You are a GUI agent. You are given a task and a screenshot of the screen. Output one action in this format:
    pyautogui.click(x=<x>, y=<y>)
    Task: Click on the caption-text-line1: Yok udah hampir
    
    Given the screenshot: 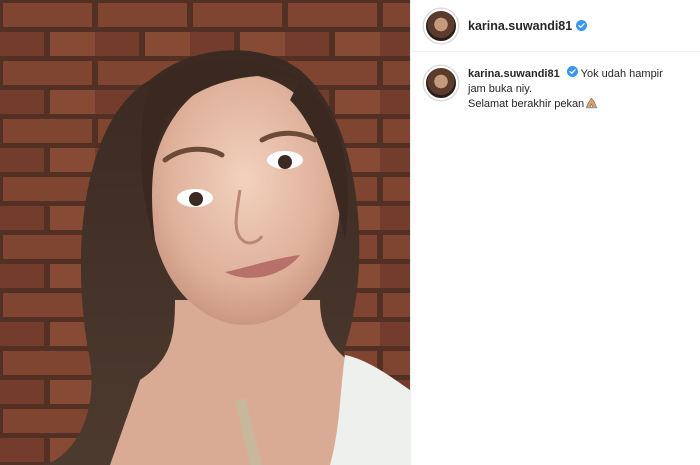 What is the action you would take?
    pyautogui.click(x=621, y=74)
    